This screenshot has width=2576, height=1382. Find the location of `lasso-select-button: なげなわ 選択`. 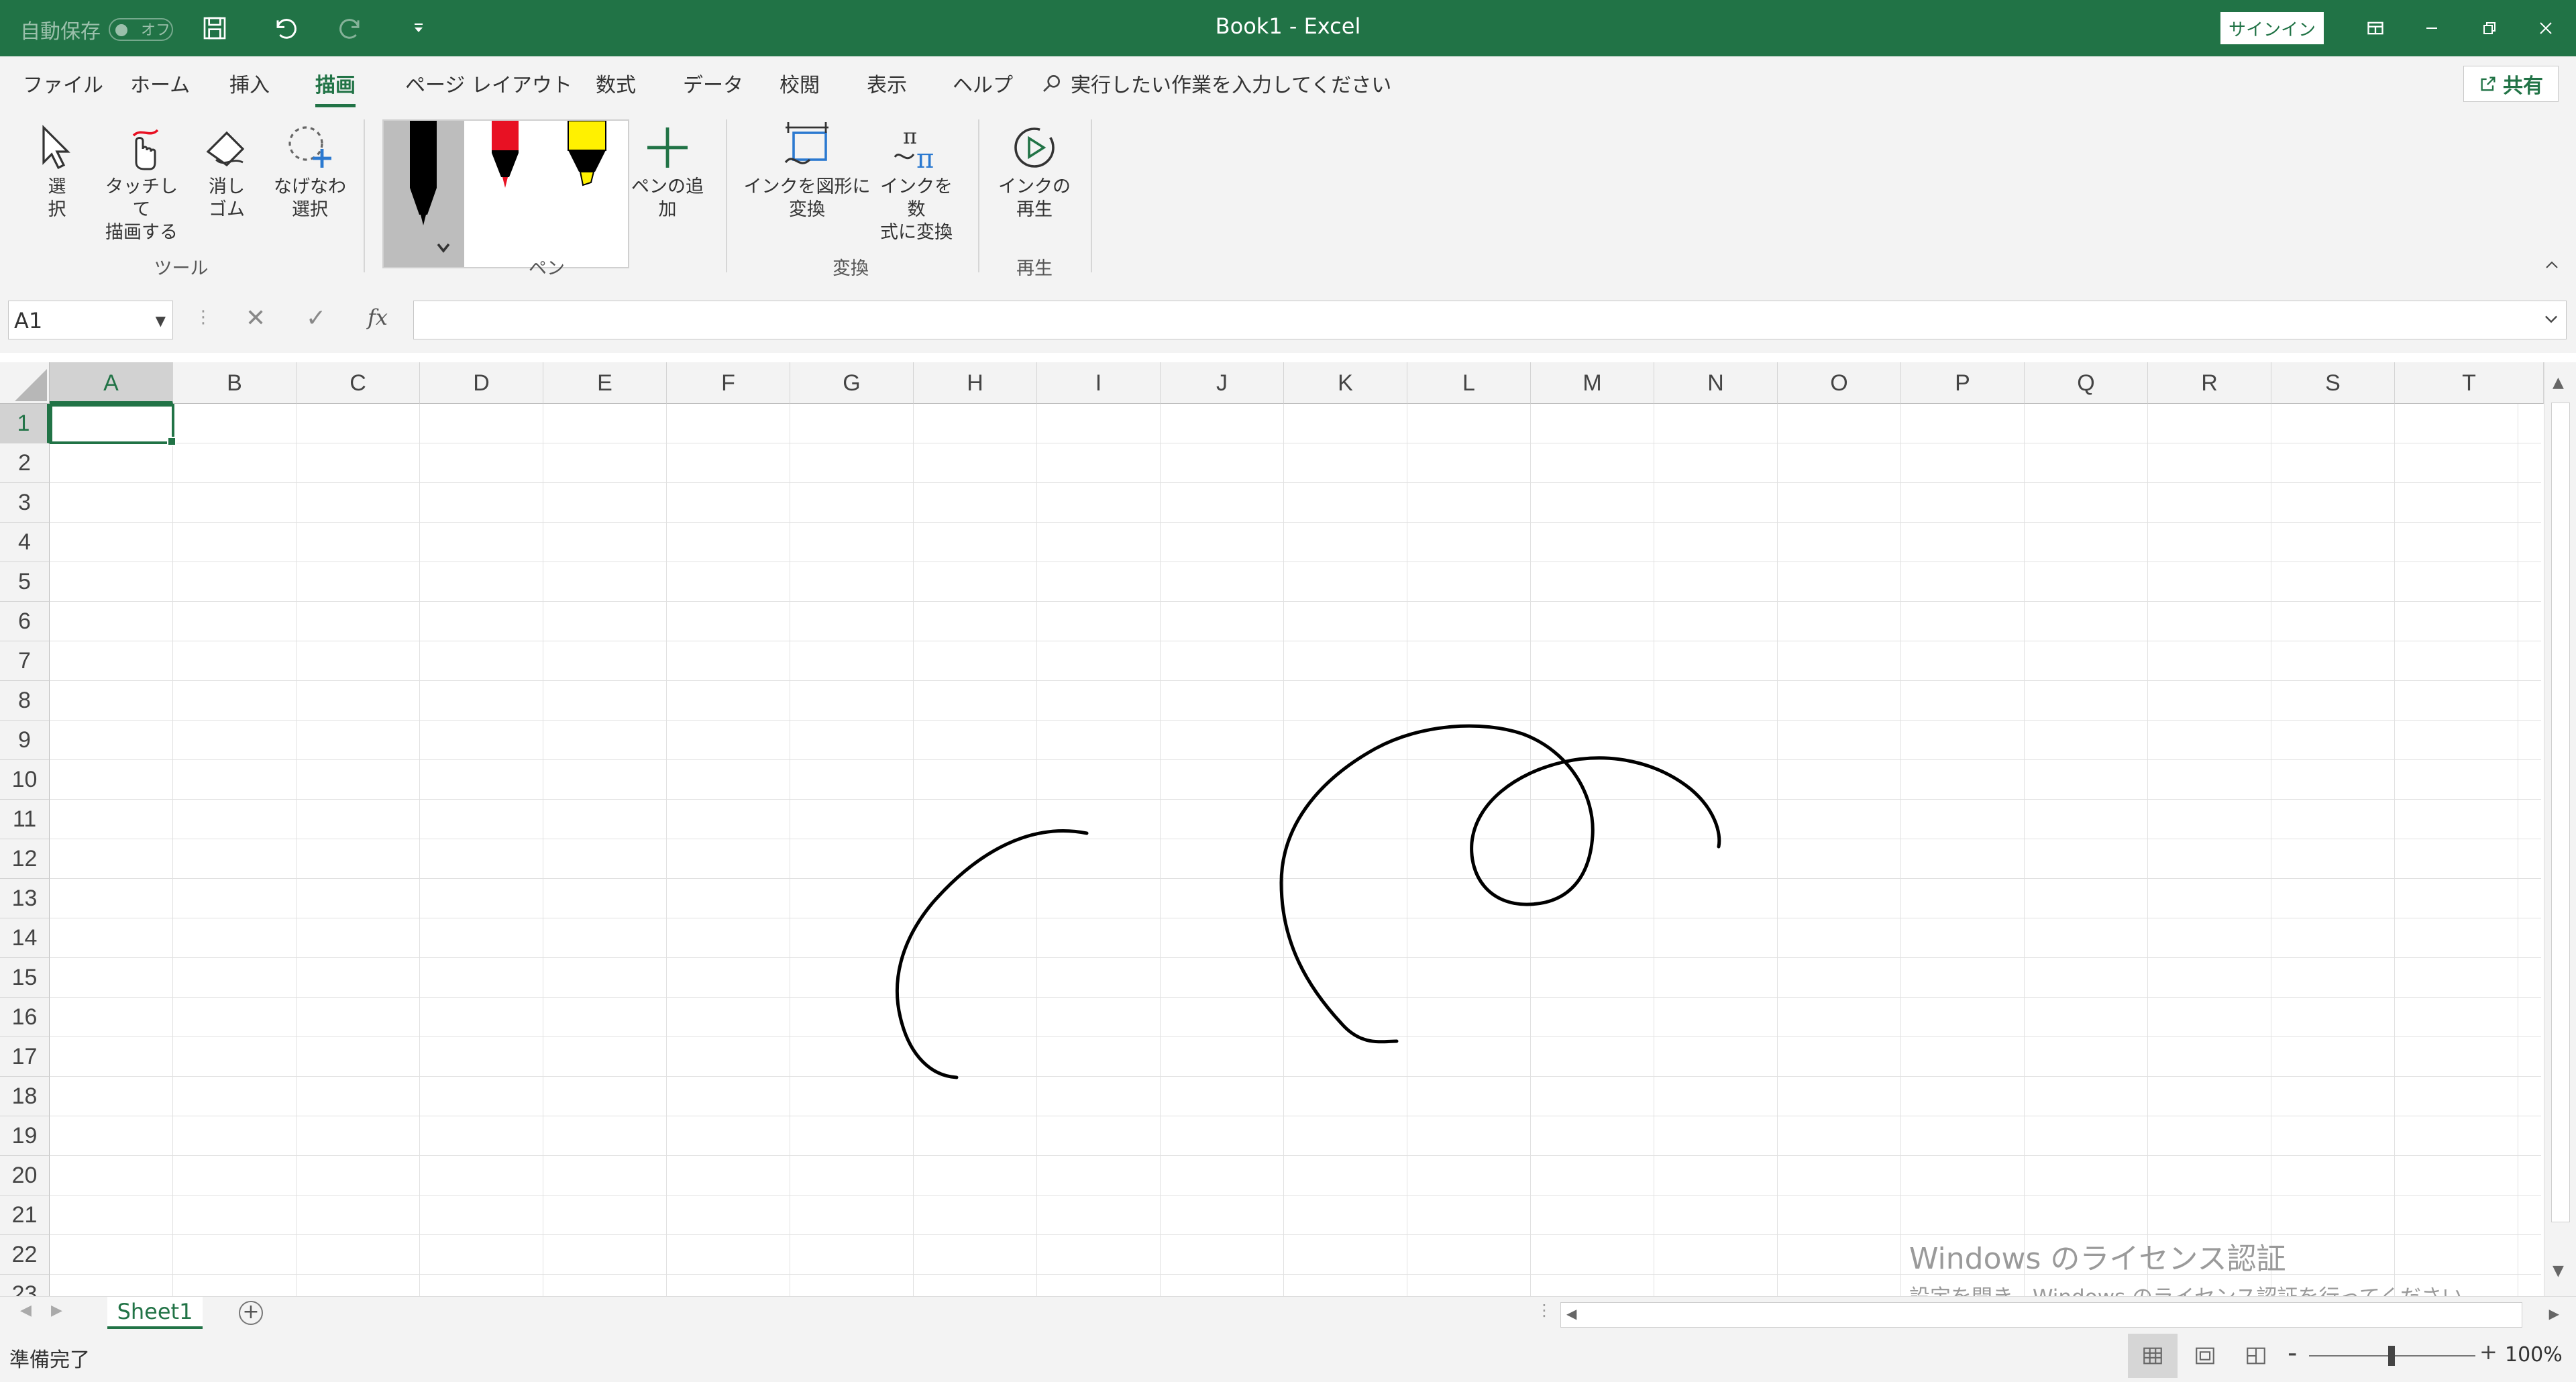

lasso-select-button: なげなわ 選択 is located at coordinates (310, 171).